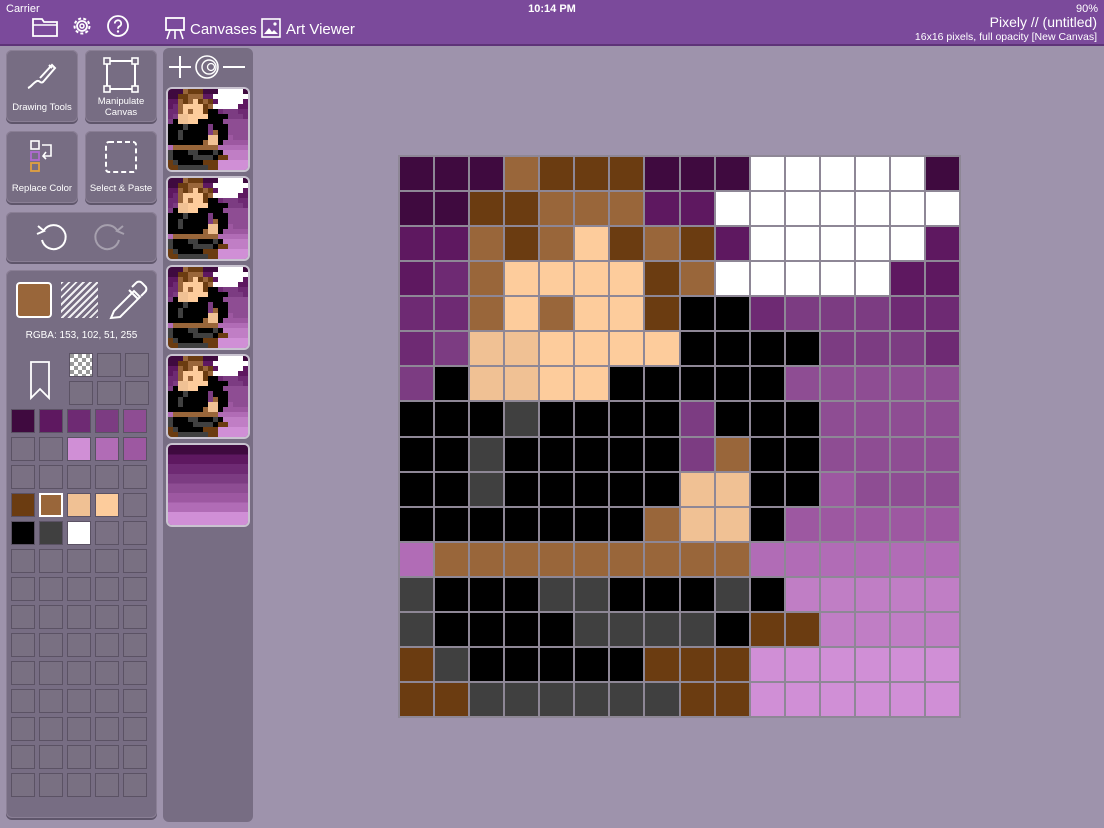 The image size is (1104, 828). What do you see at coordinates (128, 302) in the screenshot?
I see `eyedropper-icon` at bounding box center [128, 302].